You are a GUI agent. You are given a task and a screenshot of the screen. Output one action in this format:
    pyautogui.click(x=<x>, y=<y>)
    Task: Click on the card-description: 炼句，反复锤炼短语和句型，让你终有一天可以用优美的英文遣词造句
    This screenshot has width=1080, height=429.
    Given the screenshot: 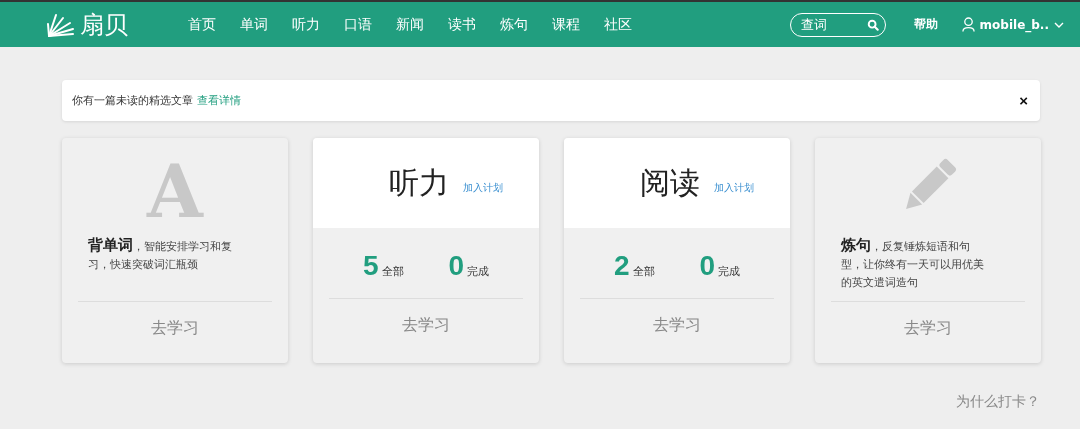 What is the action you would take?
    pyautogui.click(x=913, y=263)
    